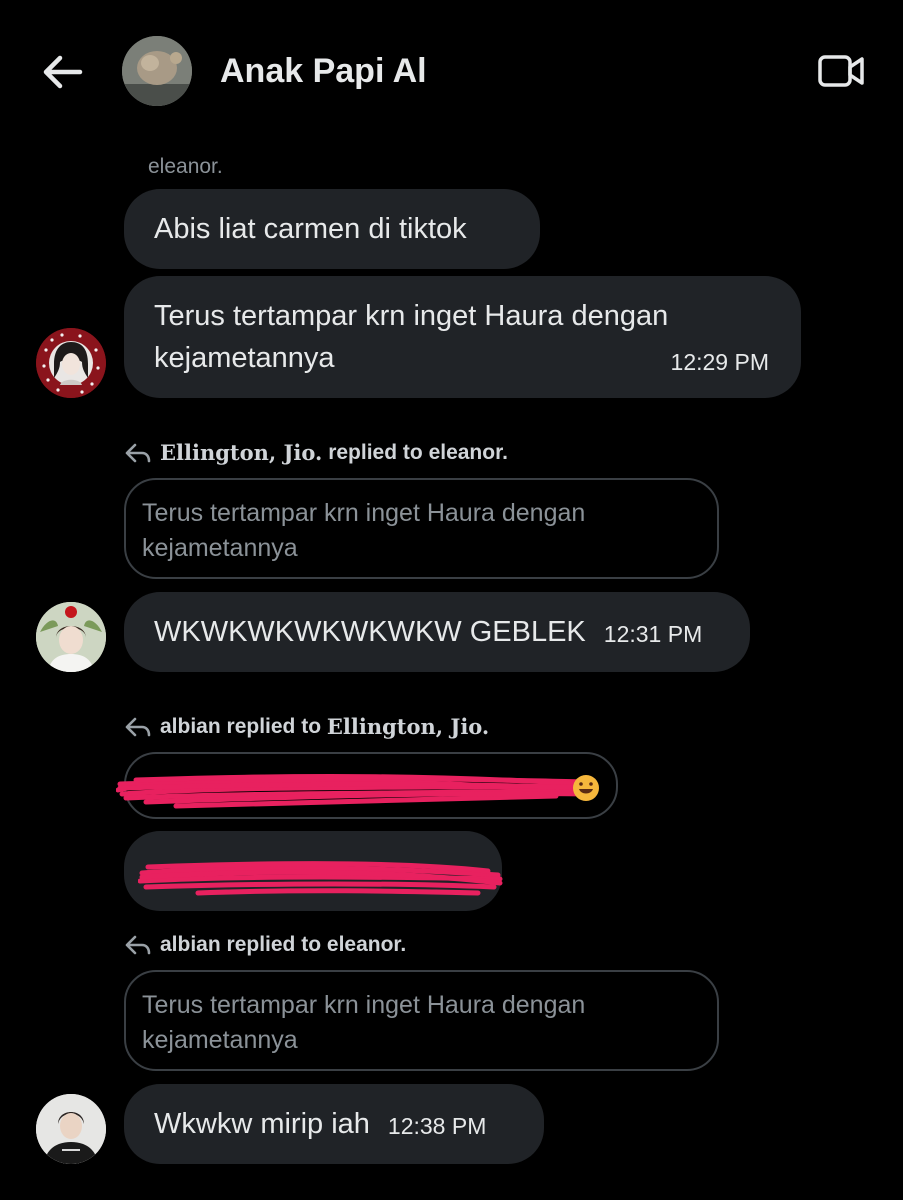 The image size is (903, 1200). What do you see at coordinates (157, 71) in the screenshot?
I see `group-avatar` at bounding box center [157, 71].